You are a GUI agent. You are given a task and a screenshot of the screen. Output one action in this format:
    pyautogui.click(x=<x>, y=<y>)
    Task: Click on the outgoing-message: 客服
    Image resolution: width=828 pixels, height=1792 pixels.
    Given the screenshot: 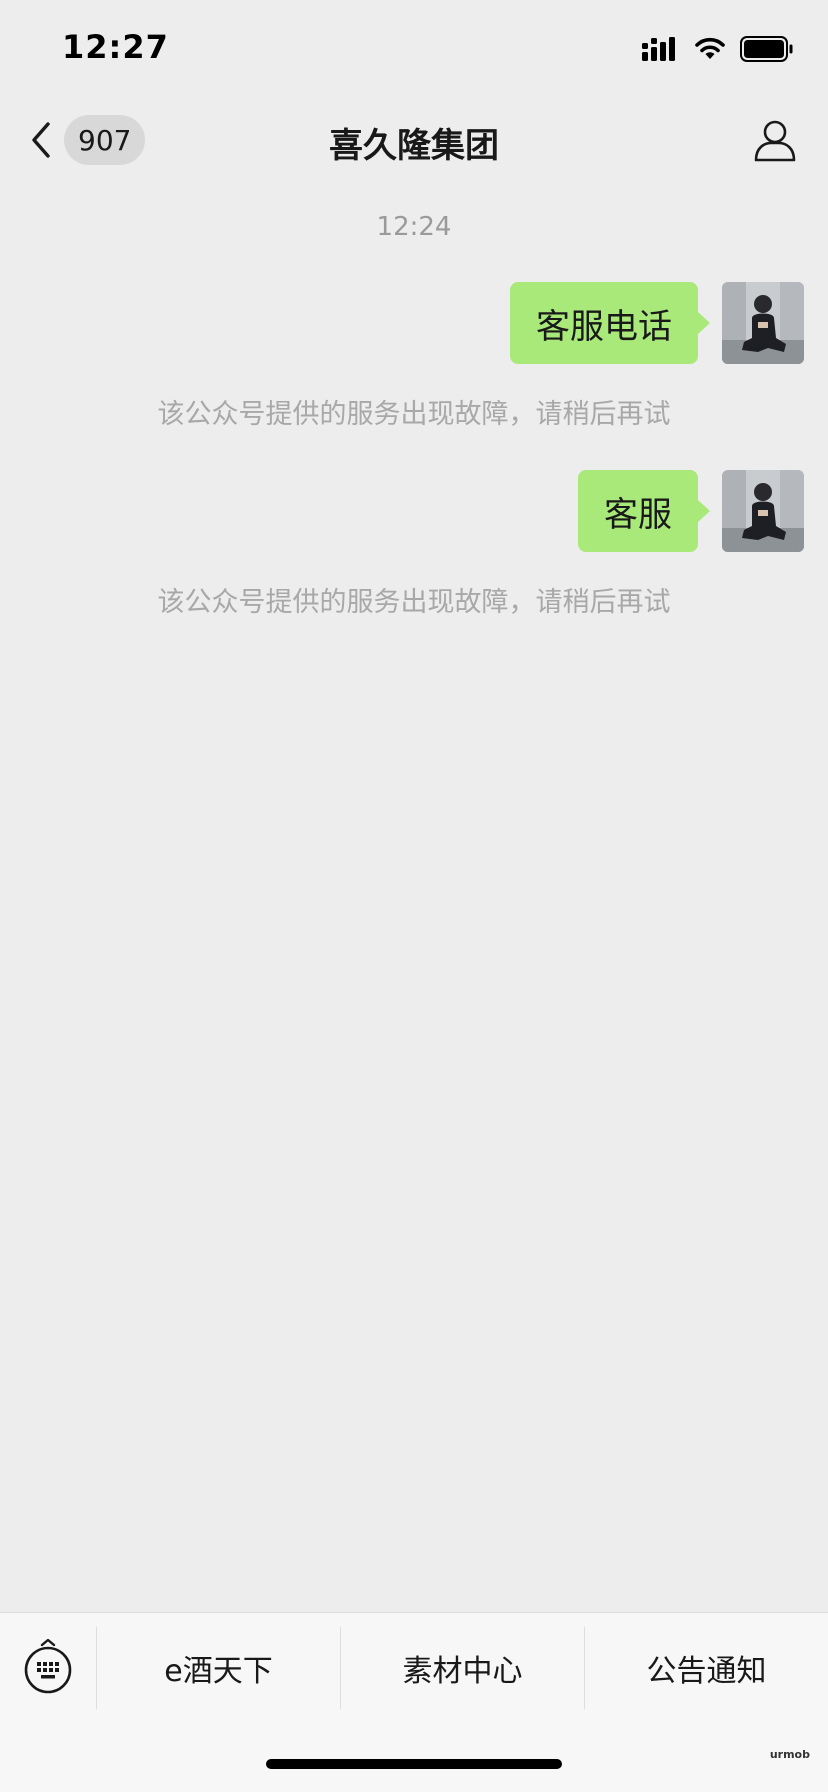 What is the action you would take?
    pyautogui.click(x=691, y=511)
    